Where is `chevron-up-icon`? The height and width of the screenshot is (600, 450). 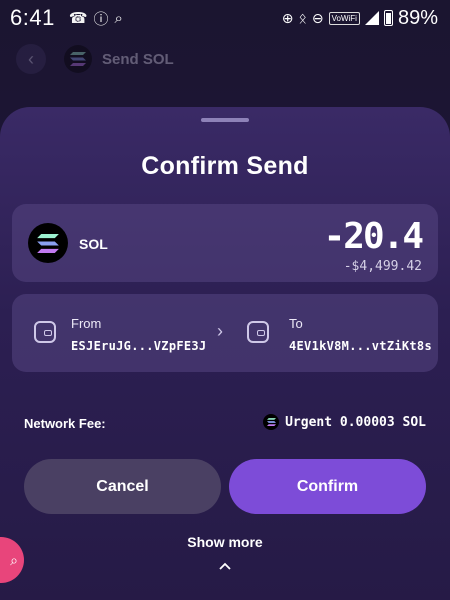 chevron-up-icon is located at coordinates (225, 566).